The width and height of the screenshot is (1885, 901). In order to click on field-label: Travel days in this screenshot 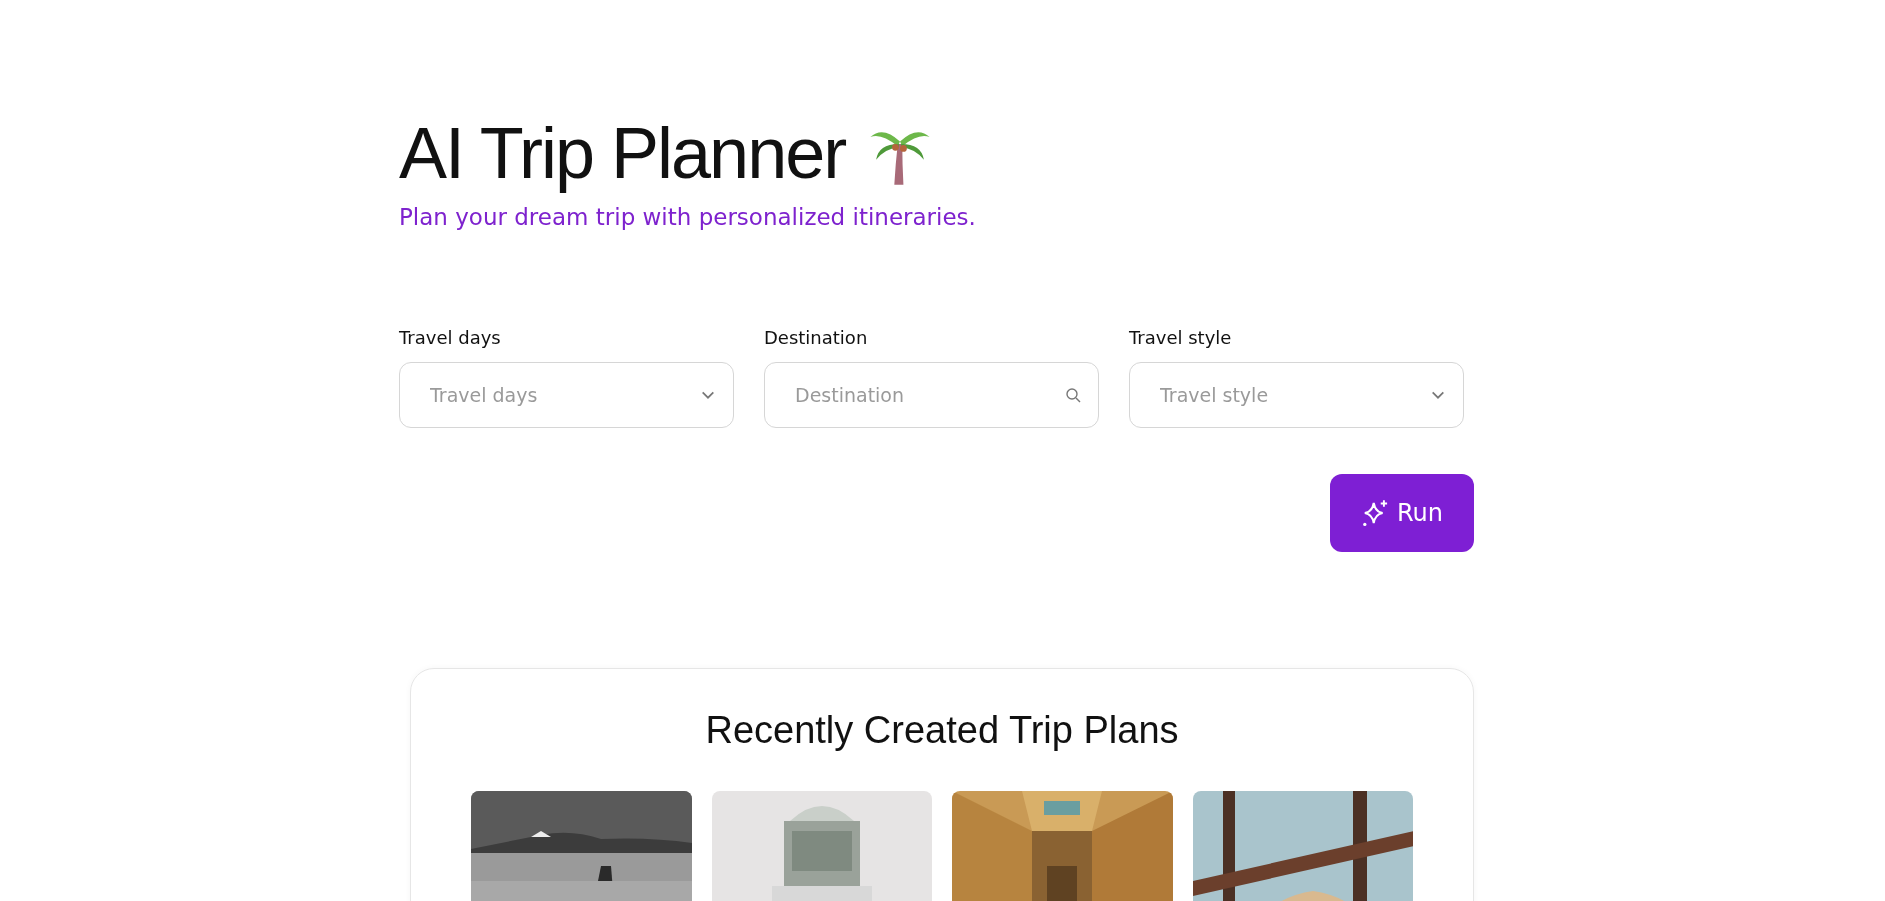, I will do `click(450, 338)`.